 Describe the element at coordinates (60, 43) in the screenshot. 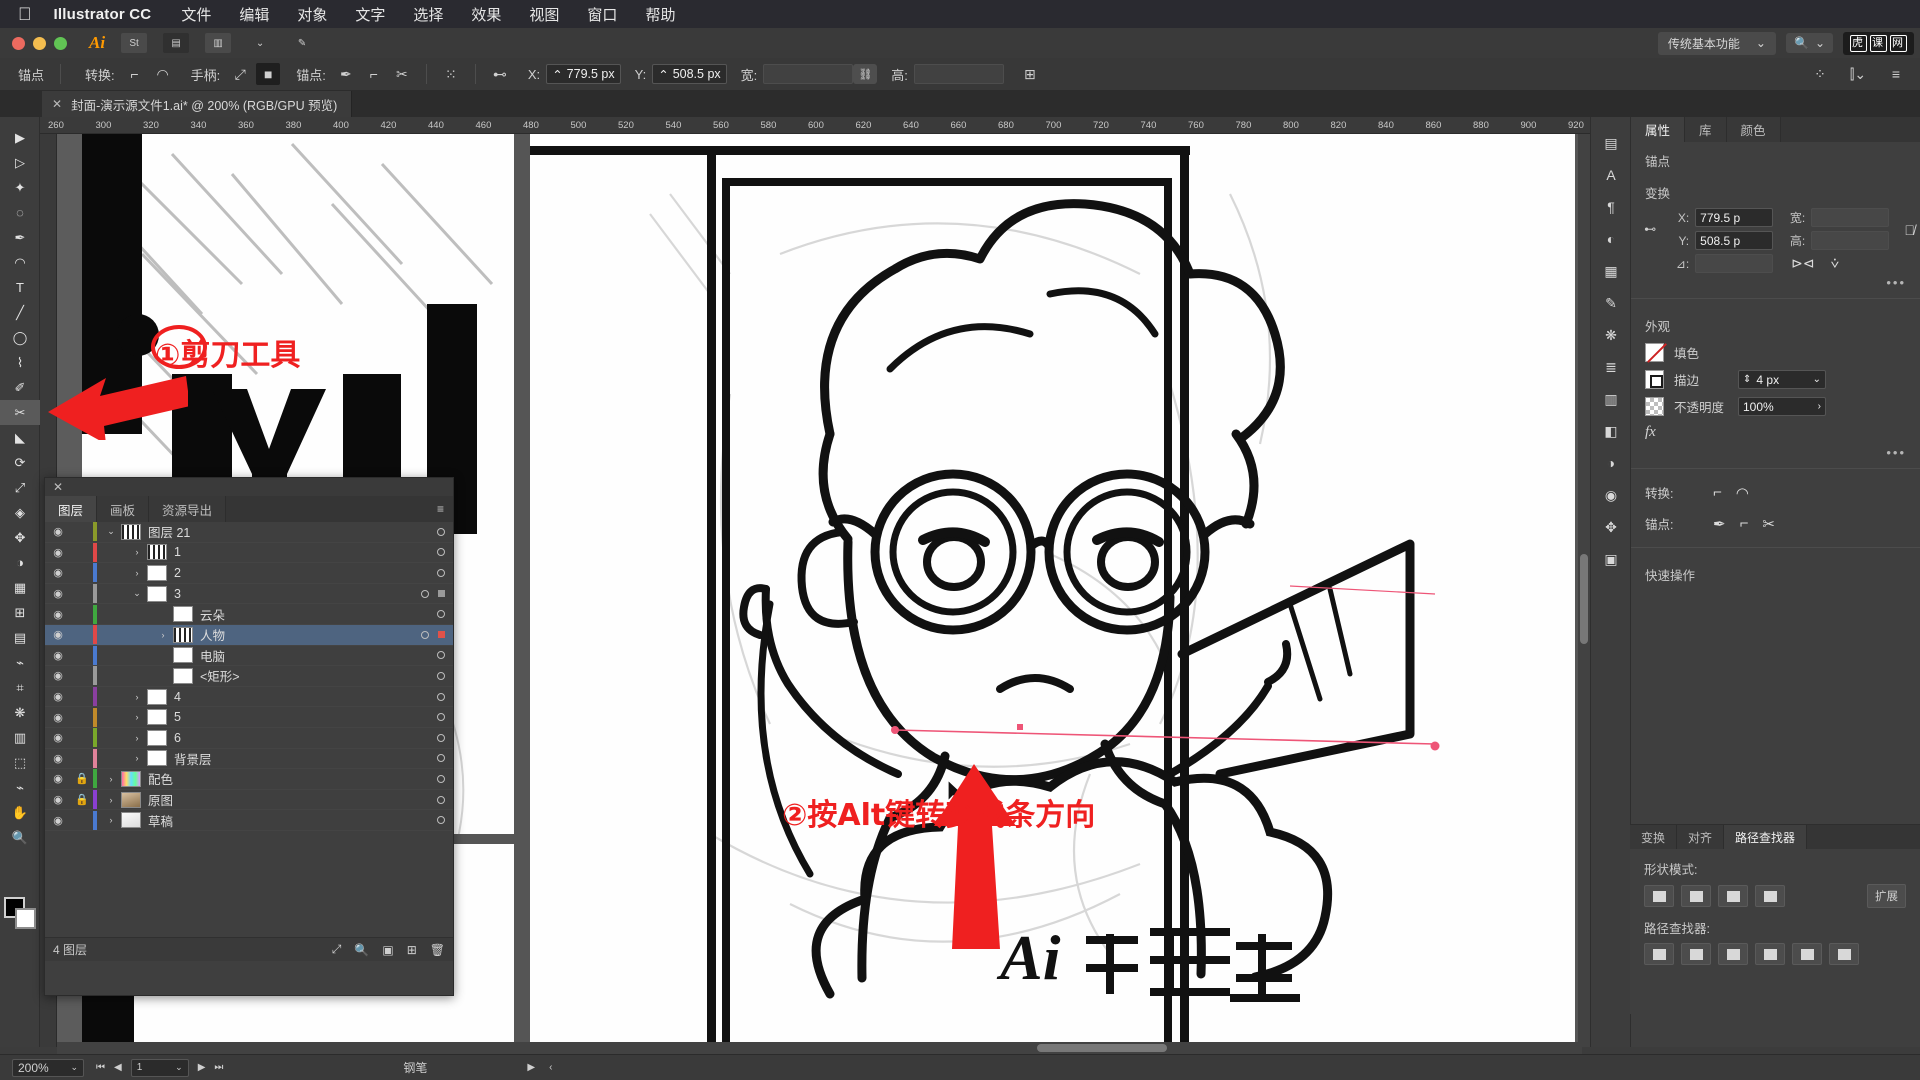

I see `maximize-window-button` at that location.